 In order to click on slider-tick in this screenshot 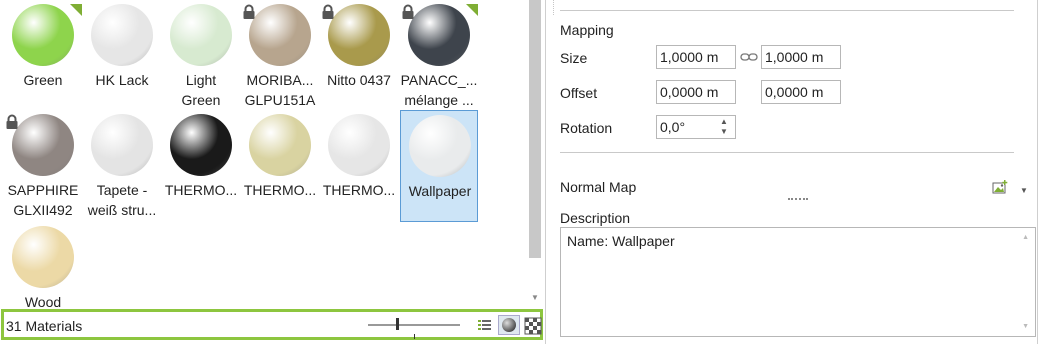, I will do `click(414, 336)`.